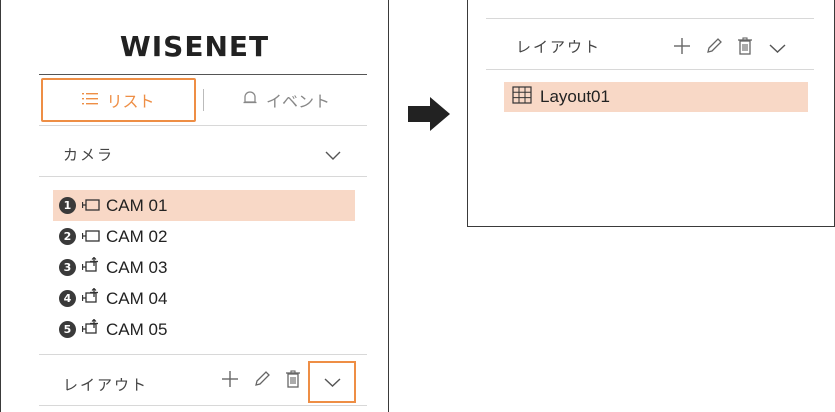  Describe the element at coordinates (204, 236) in the screenshot. I see `camera-item-2: 2 CAM 02` at that location.